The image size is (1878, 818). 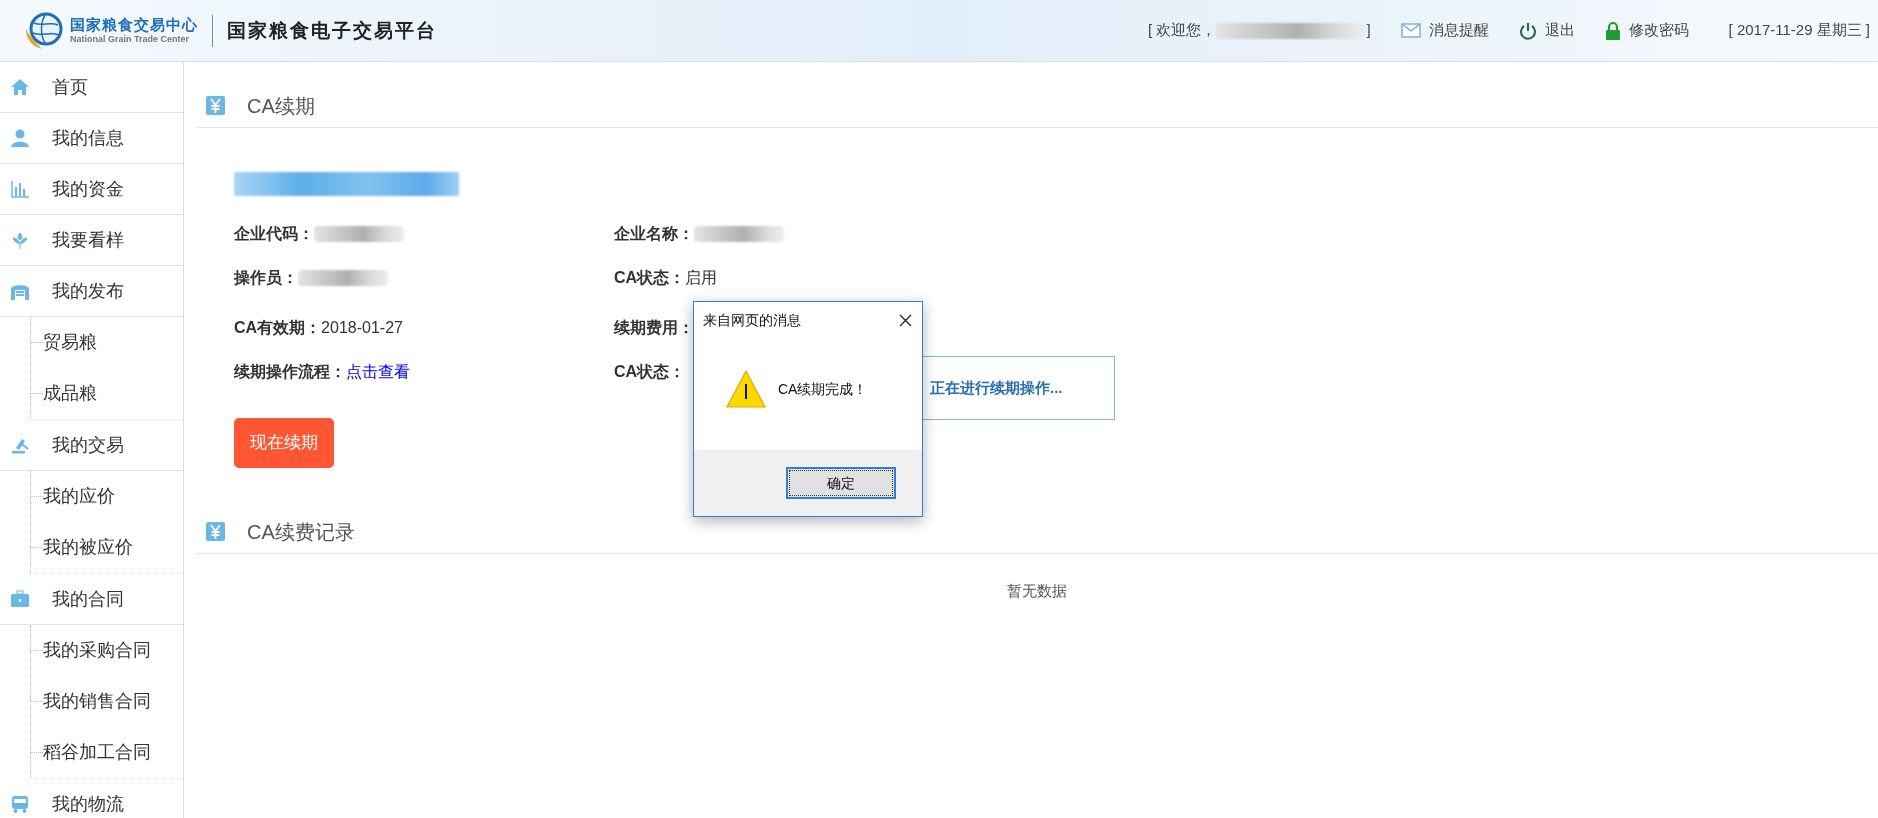 I want to click on field-value: 启用, so click(x=701, y=278).